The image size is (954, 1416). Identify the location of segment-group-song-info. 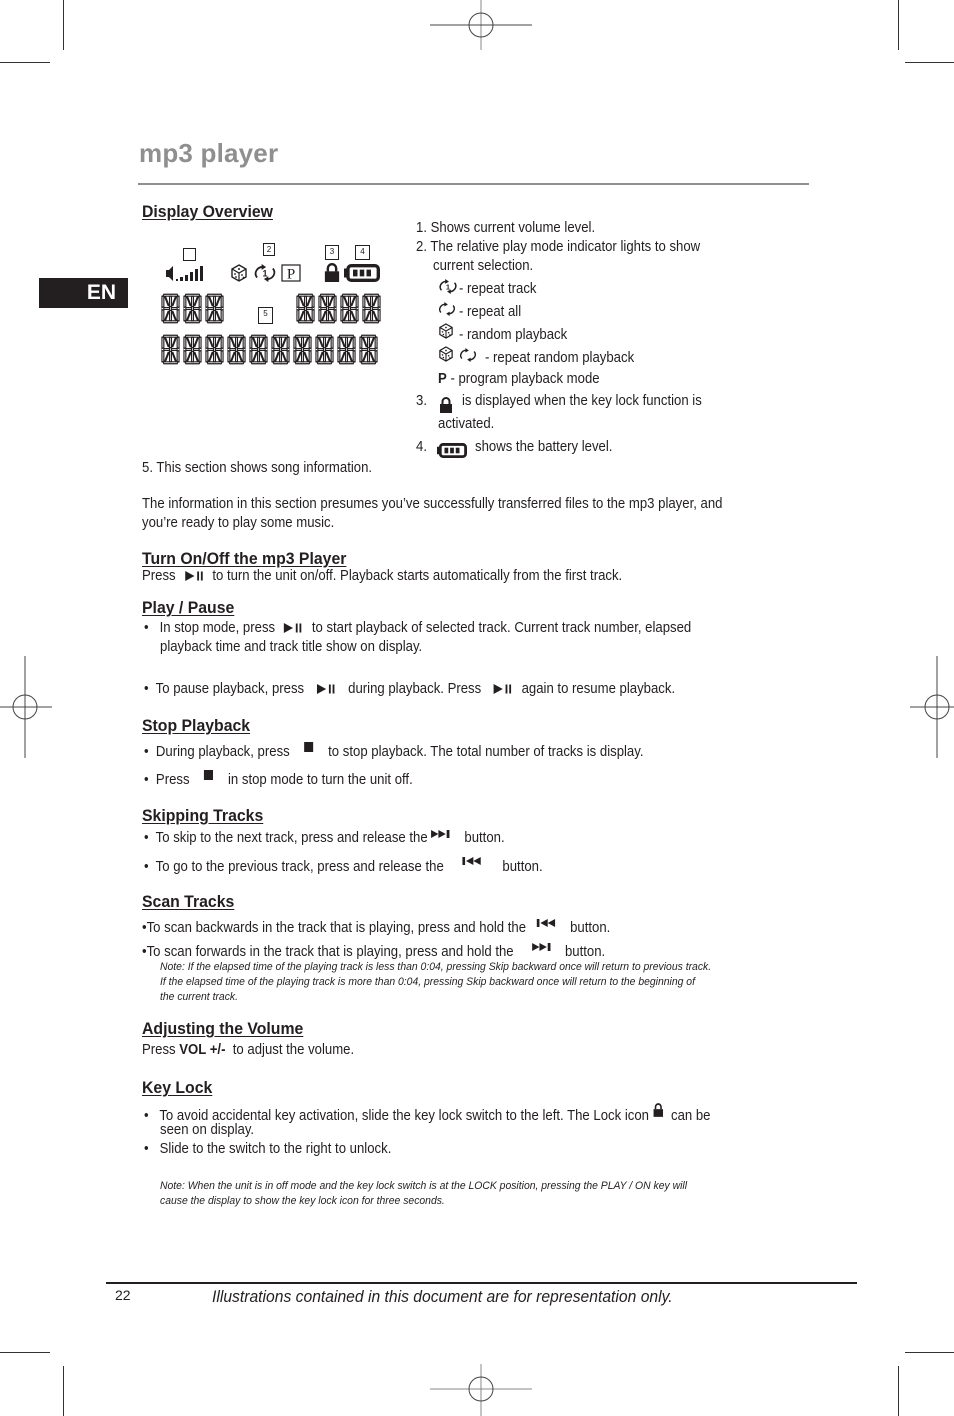
(269, 349).